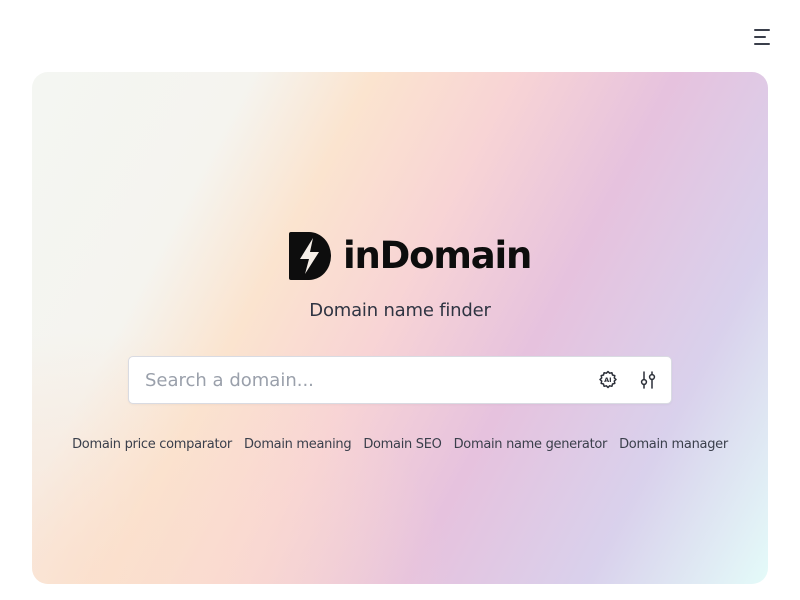 The image size is (800, 600). I want to click on link-domain-seo: Domain SEO, so click(402, 444).